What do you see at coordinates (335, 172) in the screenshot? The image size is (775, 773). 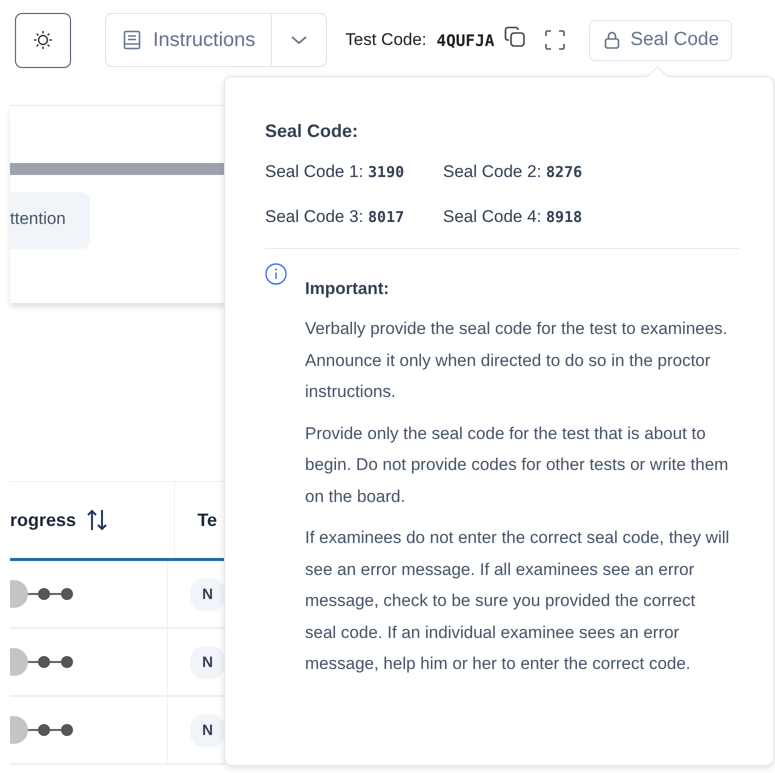 I see `seal-code: Seal Code 1: 3190` at bounding box center [335, 172].